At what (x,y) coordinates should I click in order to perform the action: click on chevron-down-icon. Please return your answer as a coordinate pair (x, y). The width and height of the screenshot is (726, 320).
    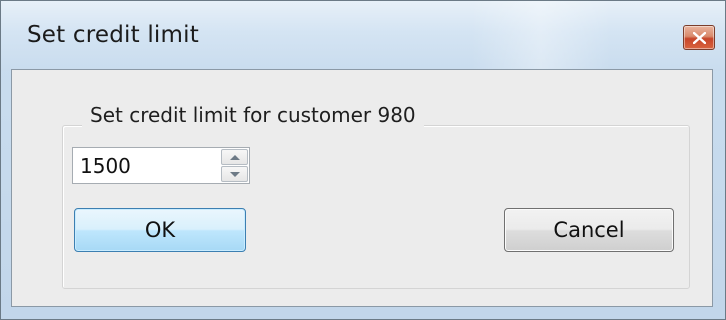
    Looking at the image, I should click on (235, 174).